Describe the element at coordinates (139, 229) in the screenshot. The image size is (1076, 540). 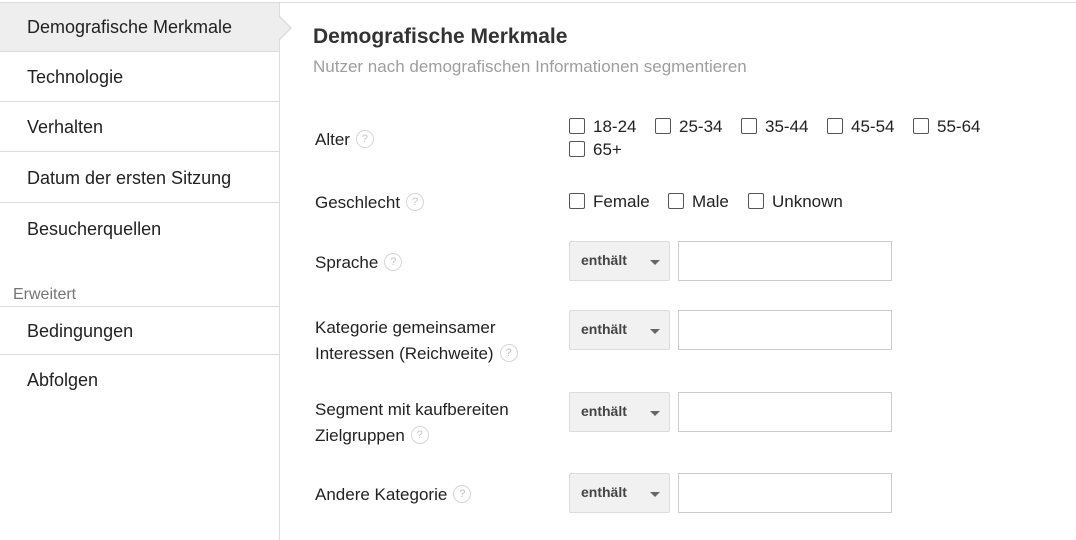
I see `sidebar-item-besucherquellen: Besucherquellen` at that location.